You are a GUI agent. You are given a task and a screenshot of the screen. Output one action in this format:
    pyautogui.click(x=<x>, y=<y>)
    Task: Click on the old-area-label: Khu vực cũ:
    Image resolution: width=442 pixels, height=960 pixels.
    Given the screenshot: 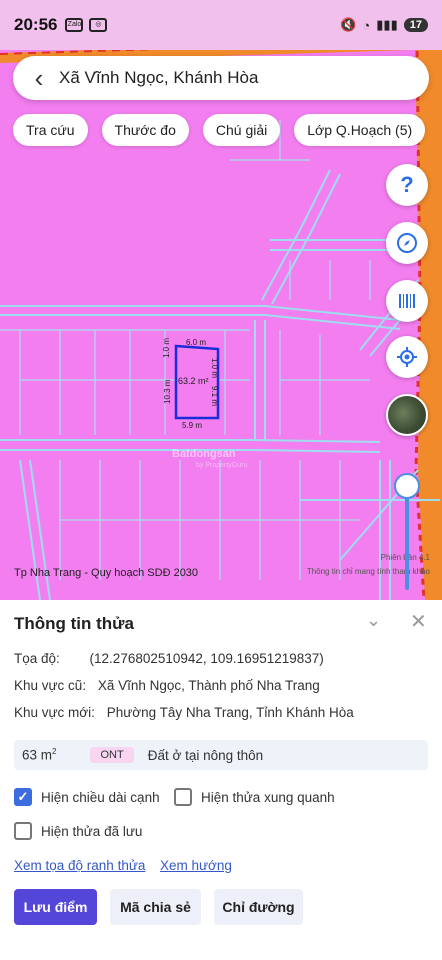 What is the action you would take?
    pyautogui.click(x=50, y=685)
    